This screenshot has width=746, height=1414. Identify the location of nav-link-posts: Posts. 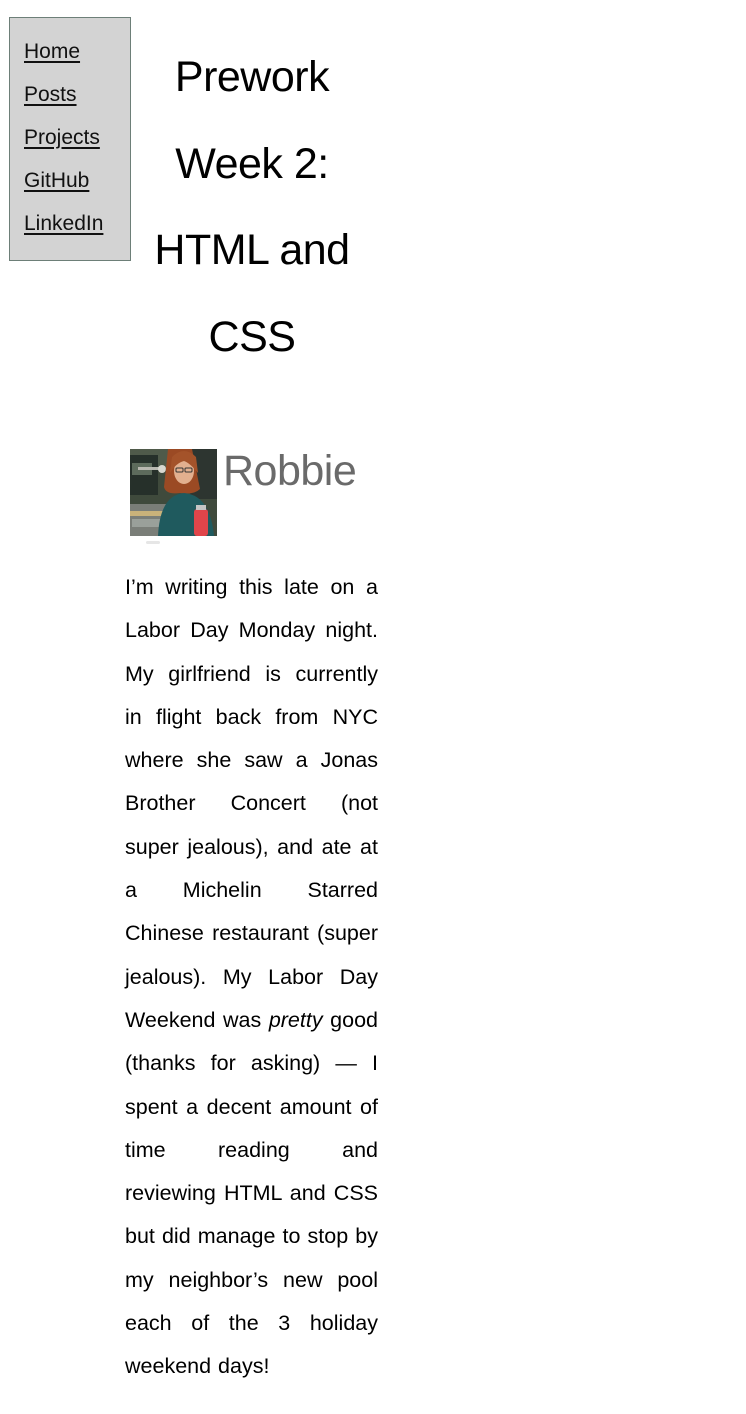
(50, 95).